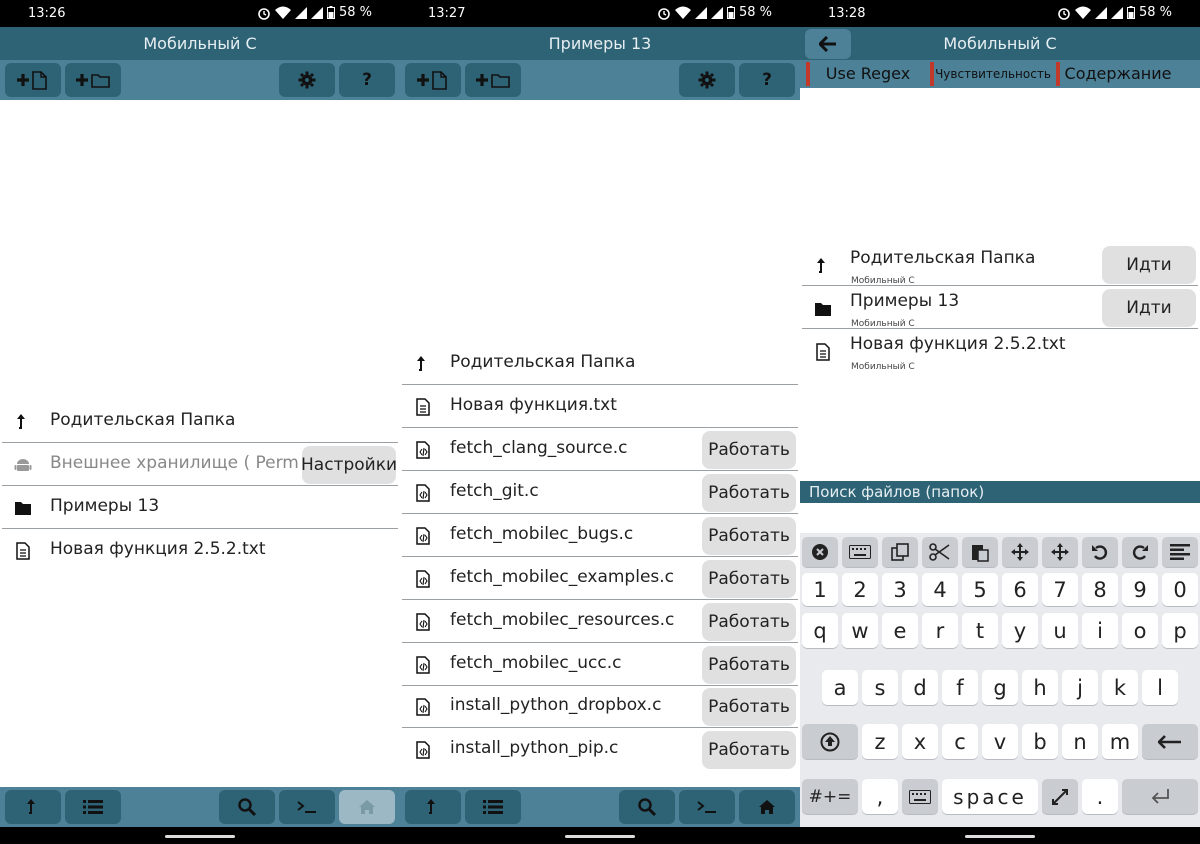  What do you see at coordinates (1000, 741) in the screenshot?
I see `key-v: v` at bounding box center [1000, 741].